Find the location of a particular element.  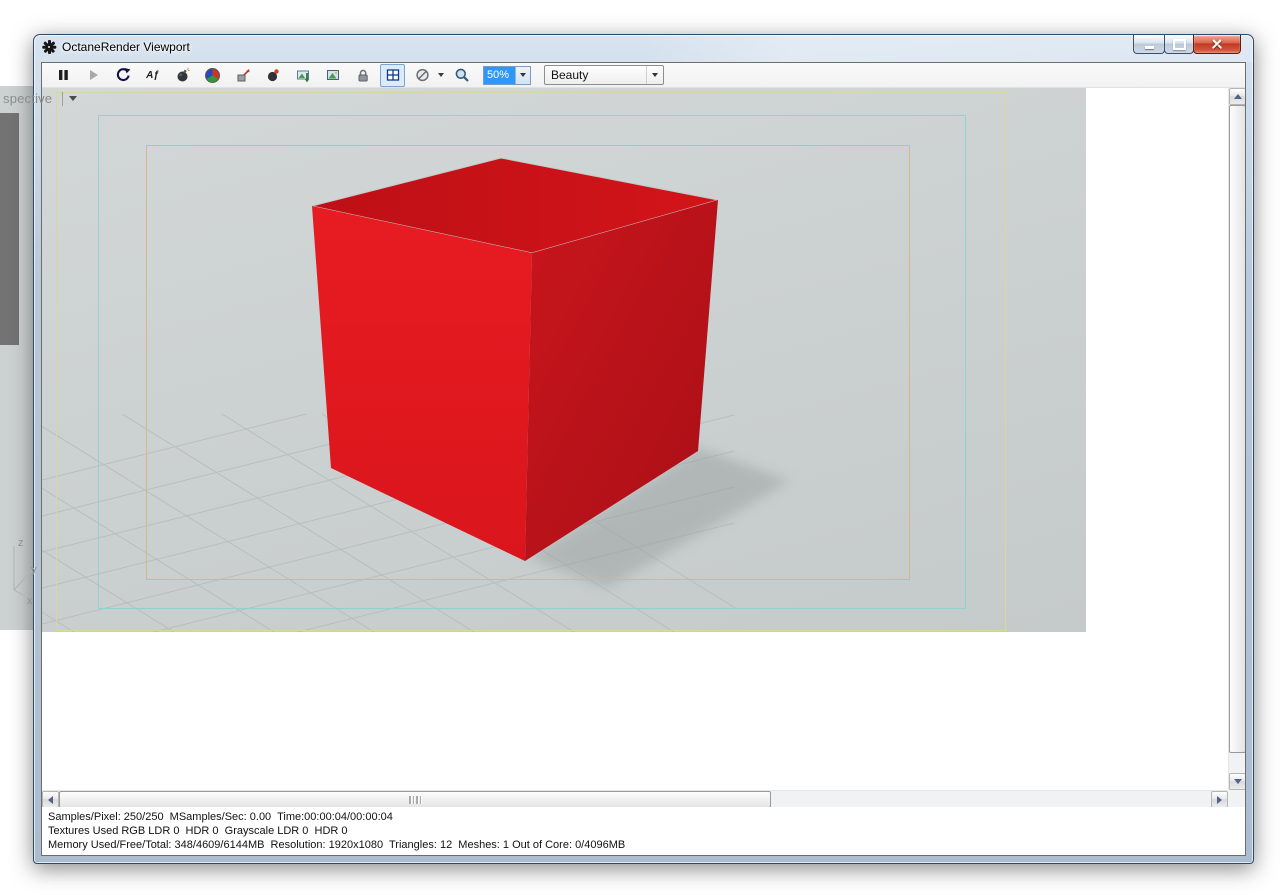

label-divider is located at coordinates (63, 98).